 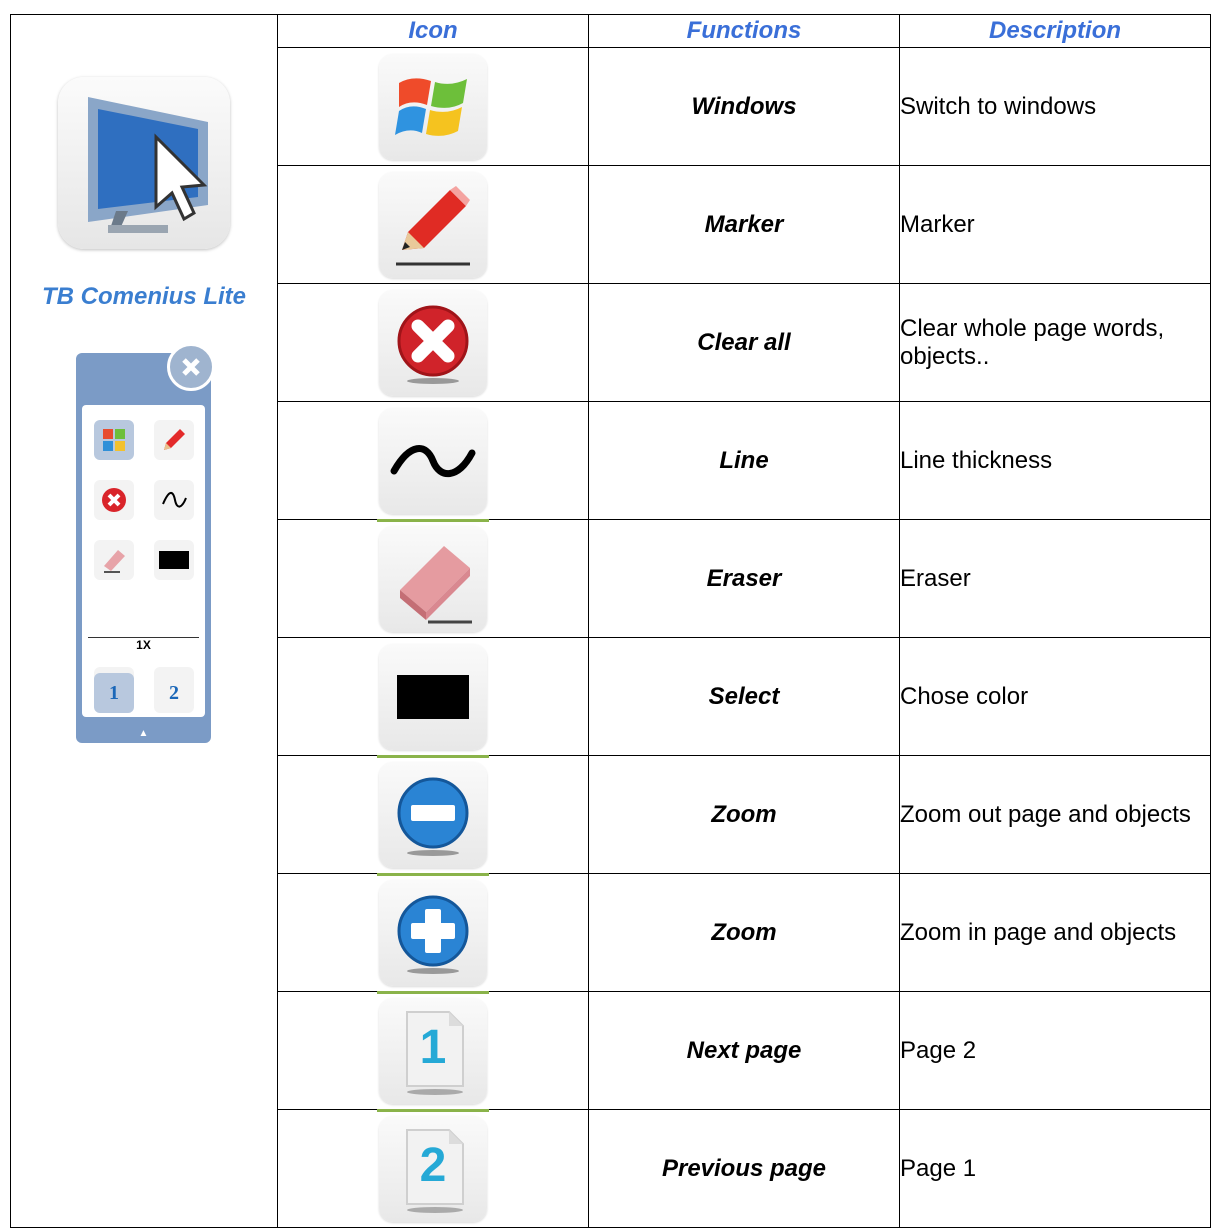 I want to click on pencil-icon, so click(x=433, y=224).